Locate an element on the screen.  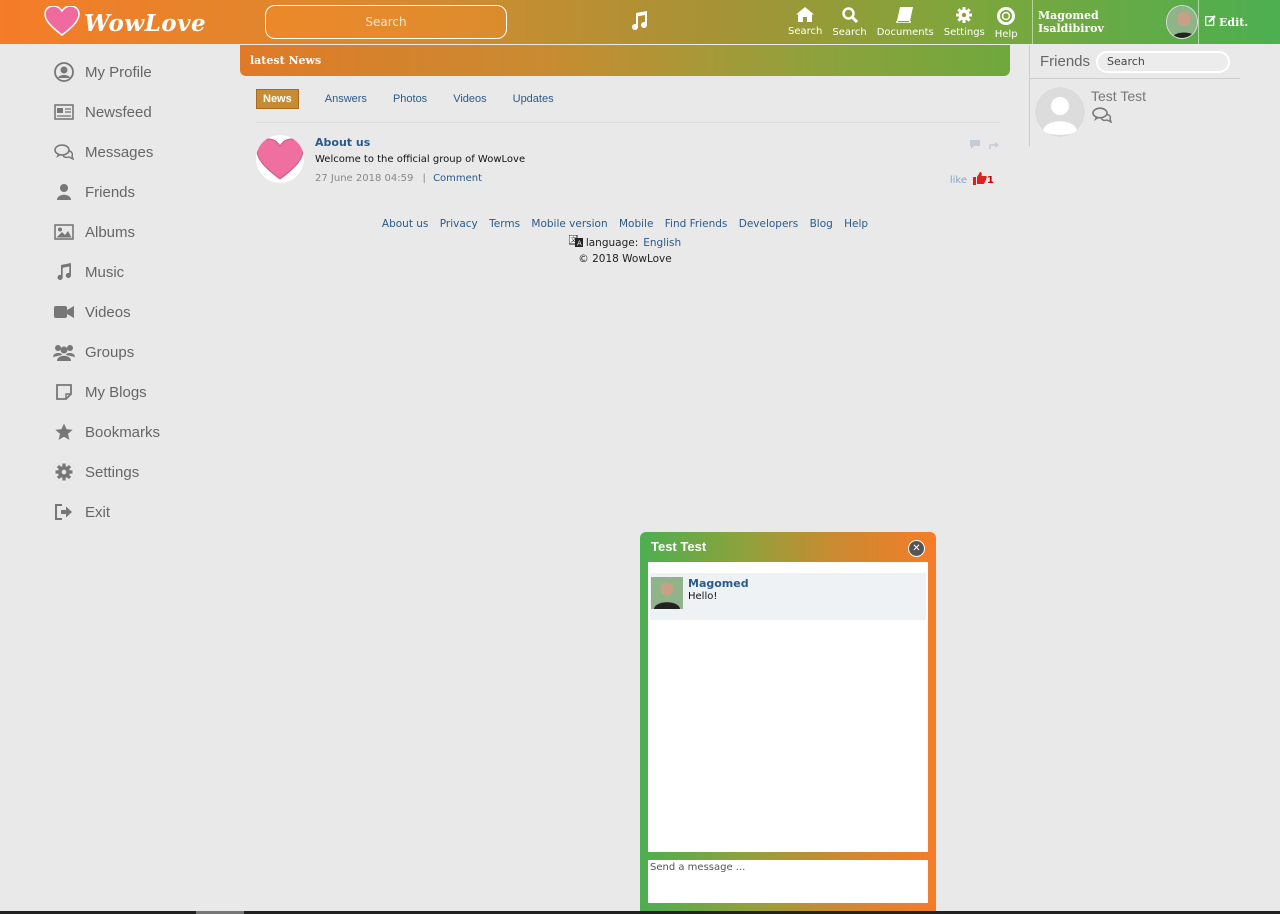
sidebar-item-settings: Settings is located at coordinates (142, 472).